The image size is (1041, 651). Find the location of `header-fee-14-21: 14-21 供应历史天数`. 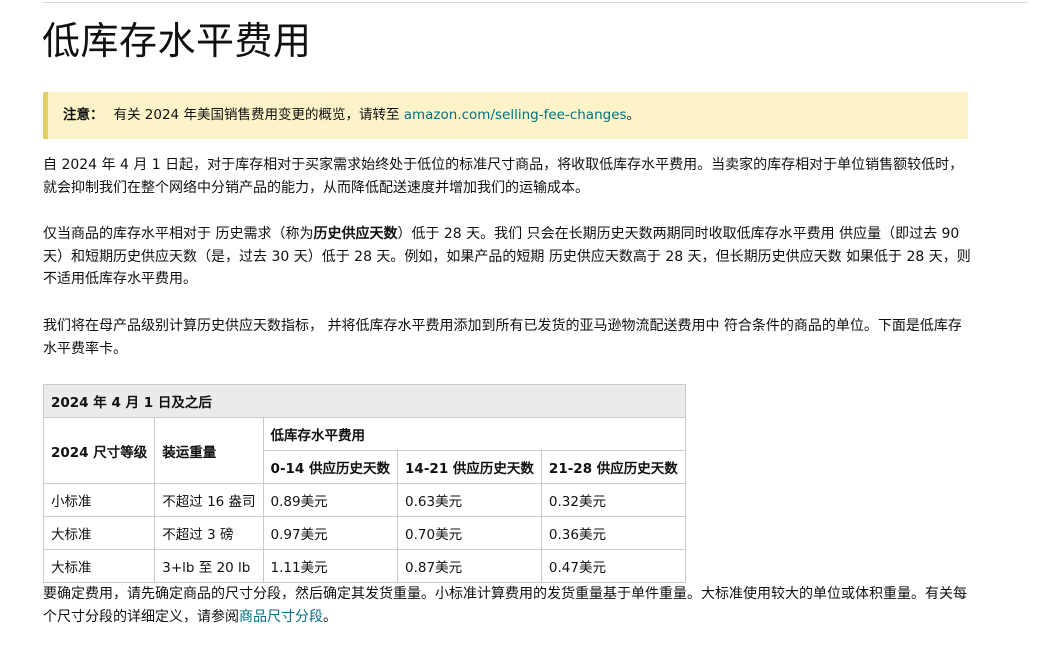

header-fee-14-21: 14-21 供应历史天数 is located at coordinates (469, 467).